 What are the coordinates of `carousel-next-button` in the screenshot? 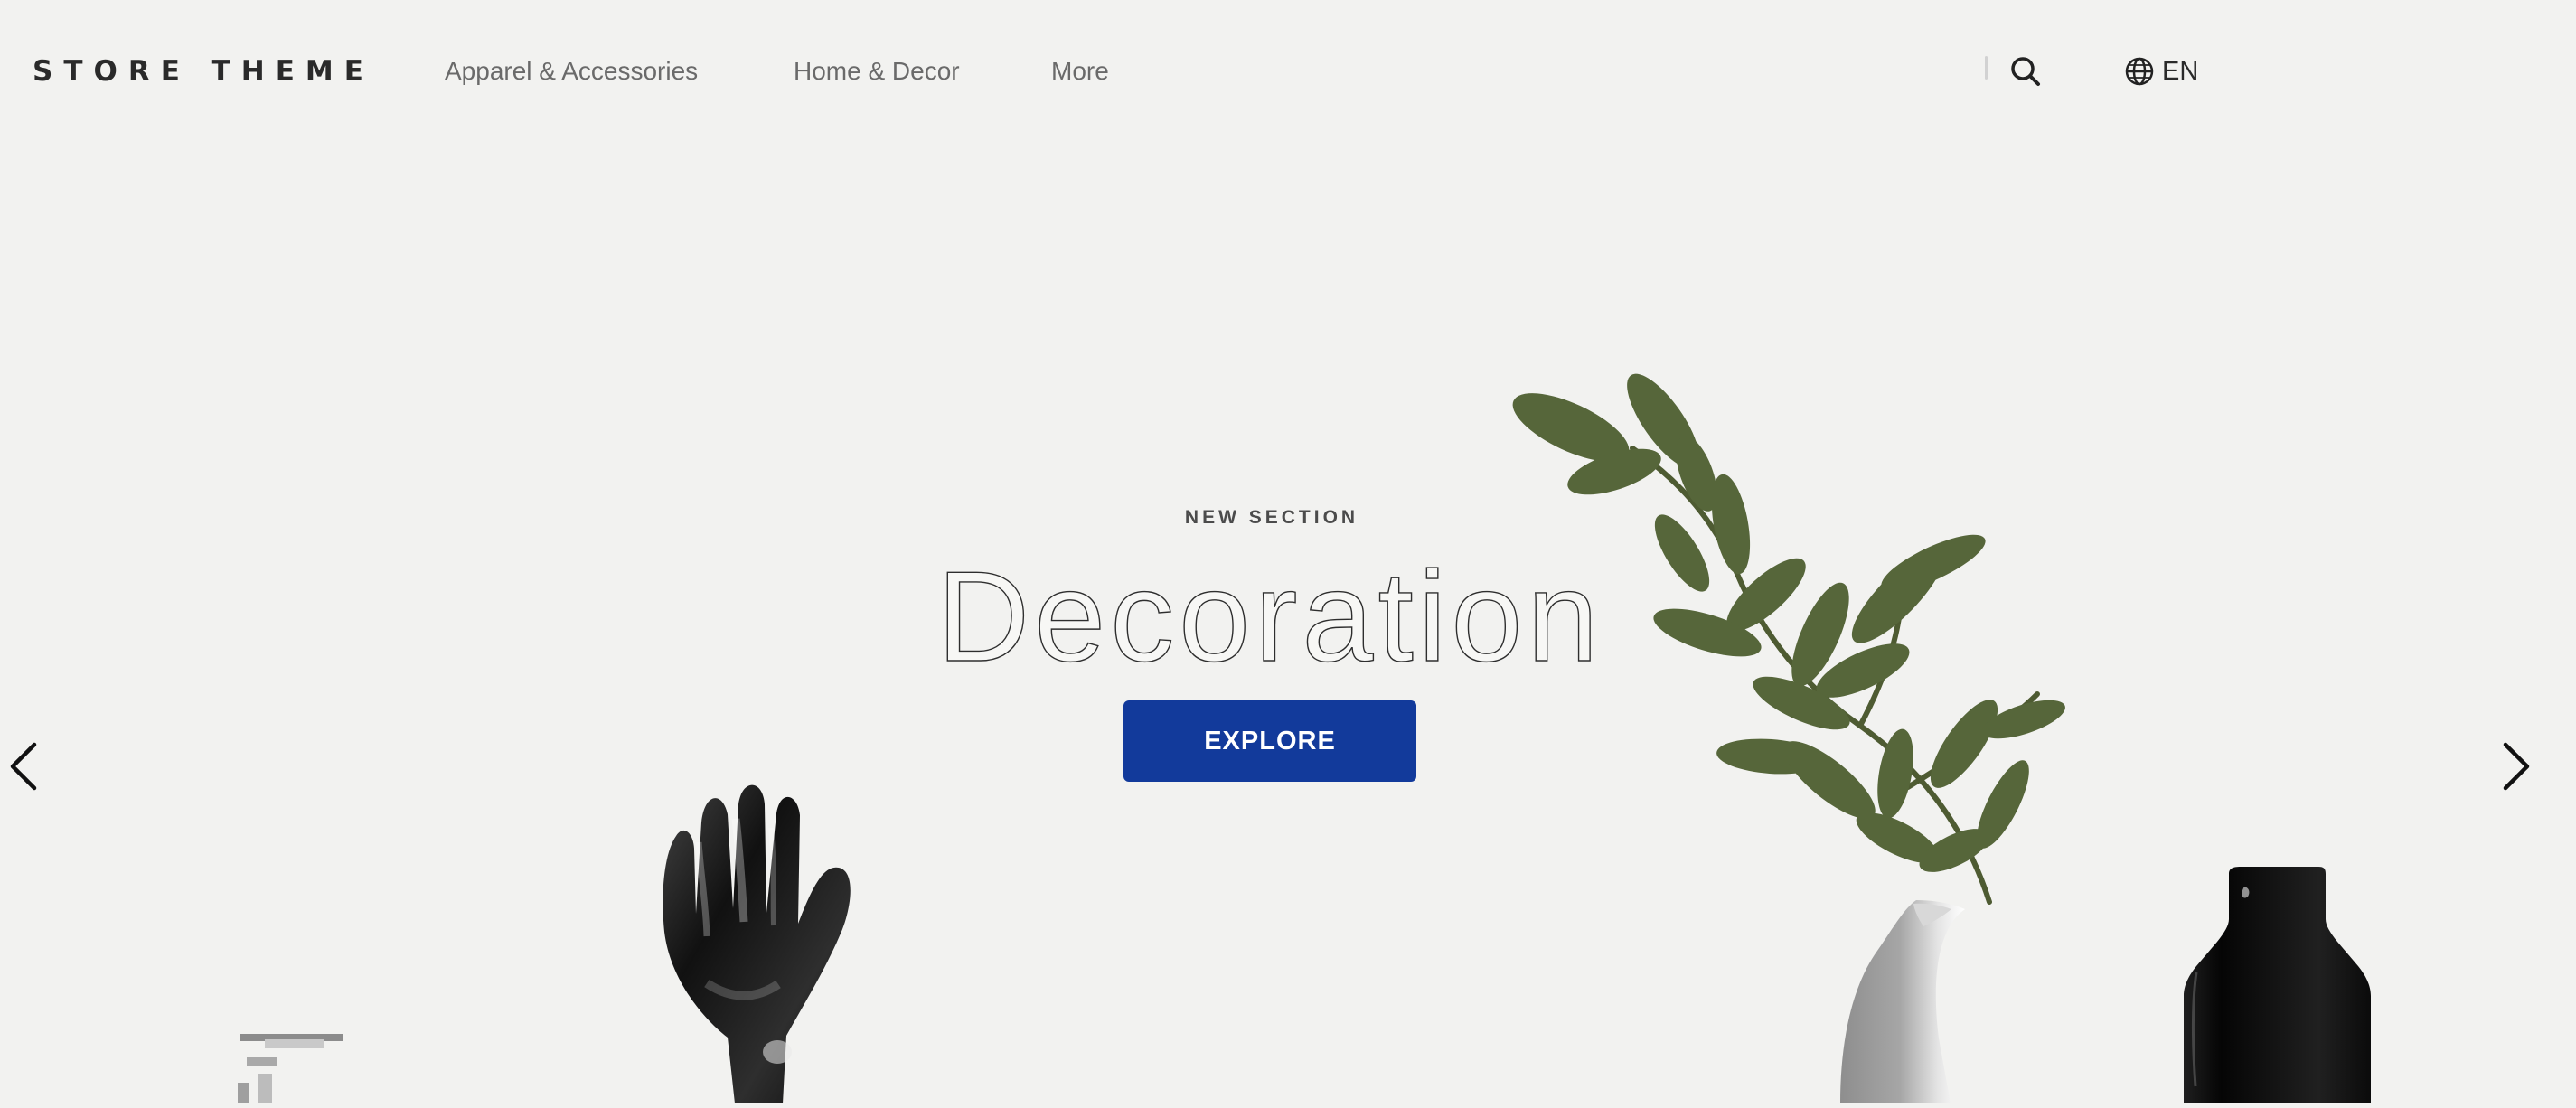 It's located at (2516, 766).